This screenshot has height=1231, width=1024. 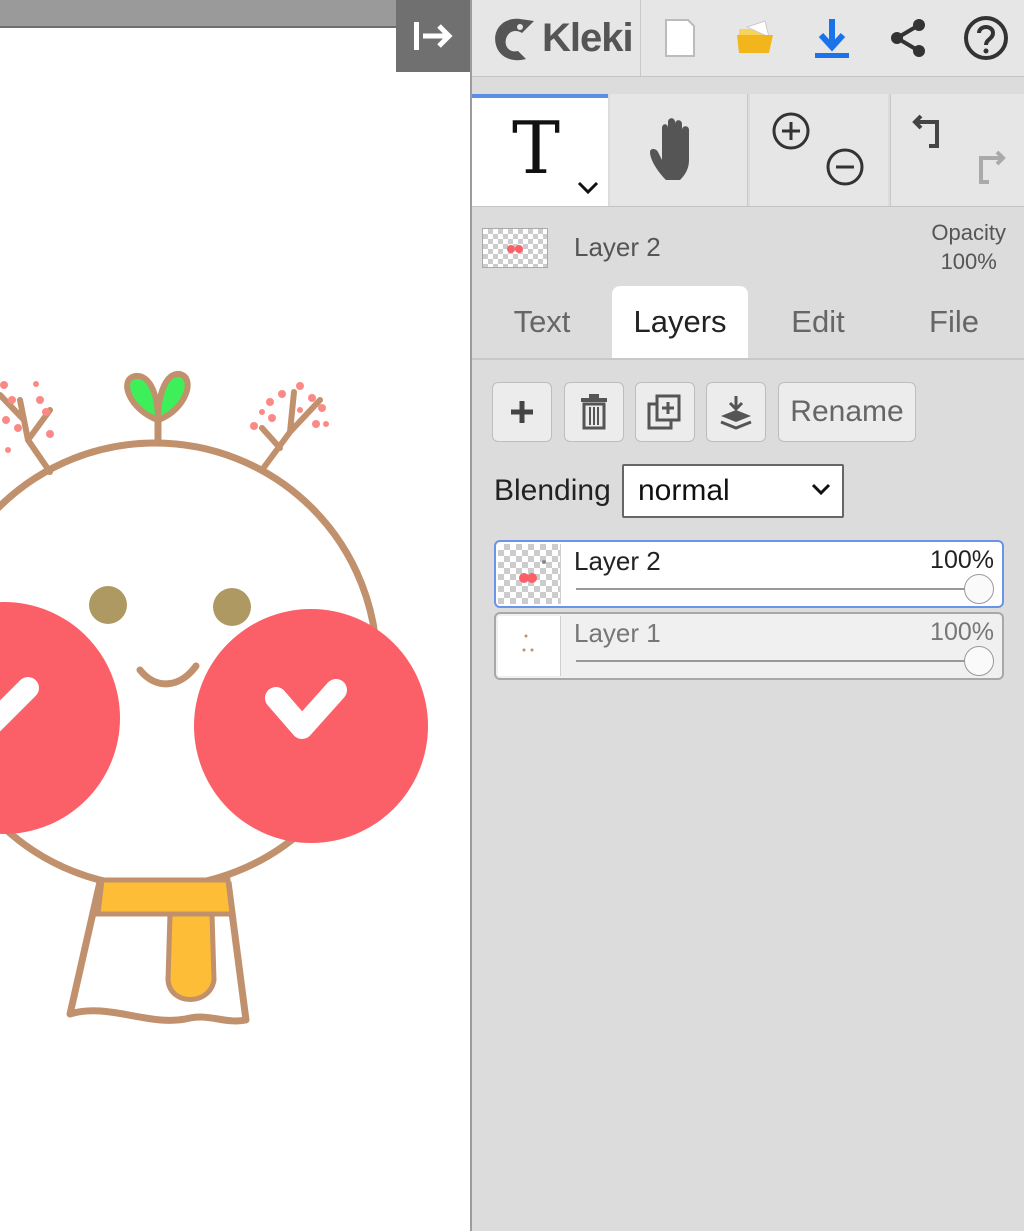 I want to click on layer-item-layer-2: Layer 2 100%, so click(x=749, y=574).